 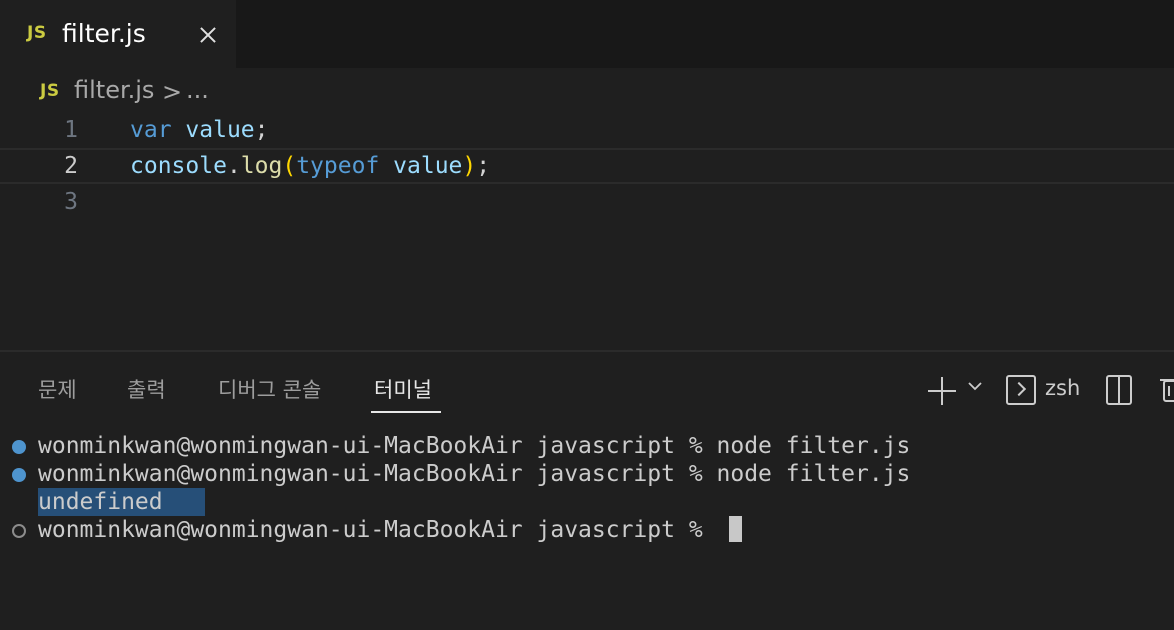 What do you see at coordinates (71, 130) in the screenshot?
I see `line-number: 1` at bounding box center [71, 130].